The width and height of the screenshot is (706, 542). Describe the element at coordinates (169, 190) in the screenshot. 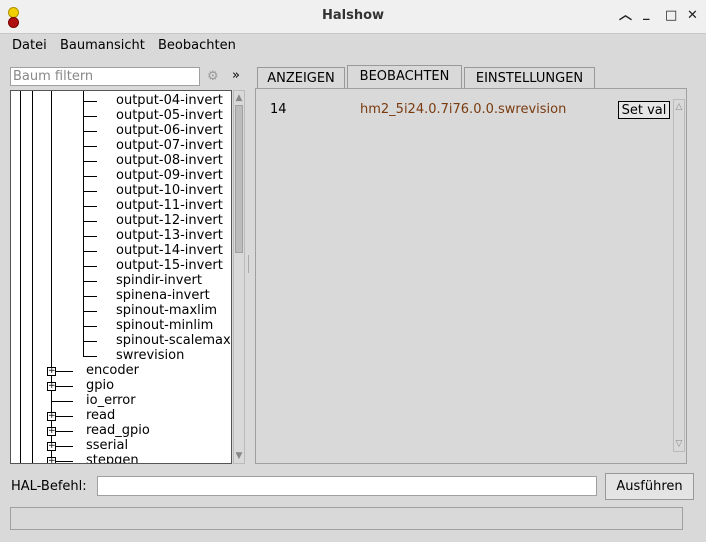

I see `tree-item: output-10-invert` at that location.